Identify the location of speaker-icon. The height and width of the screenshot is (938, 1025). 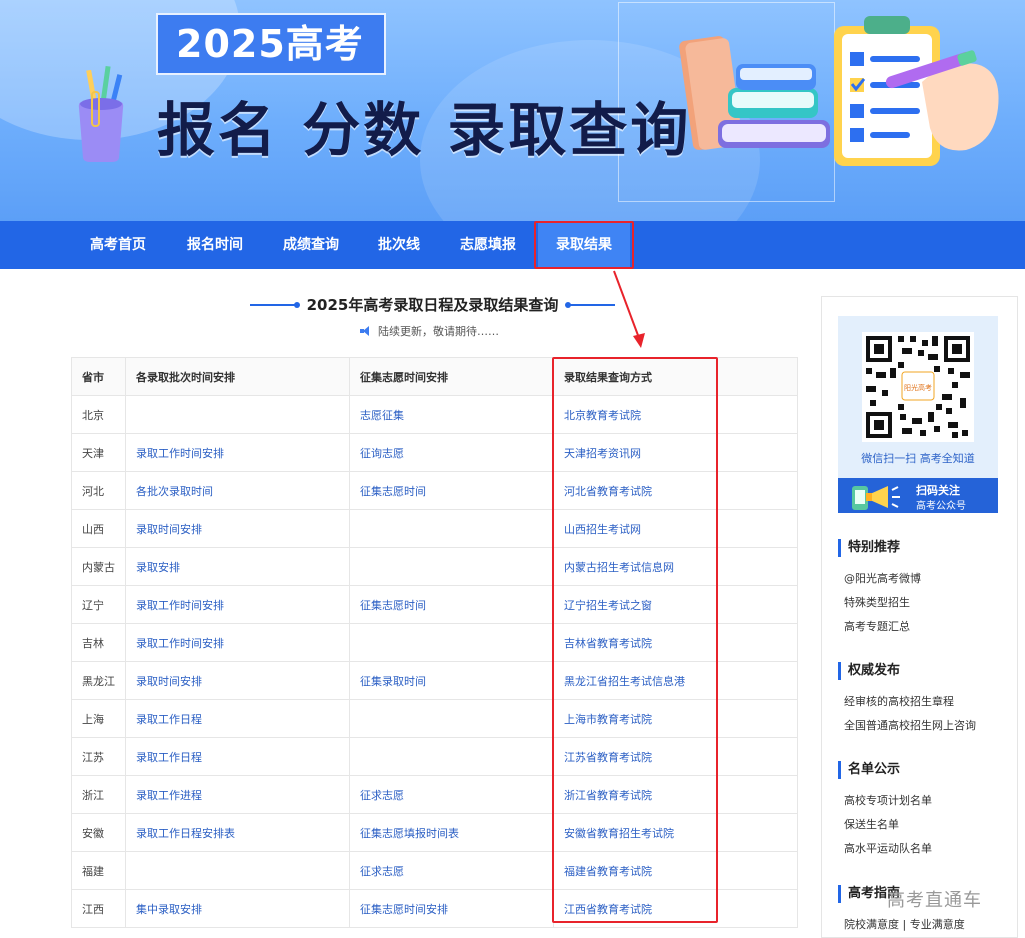
(366, 331).